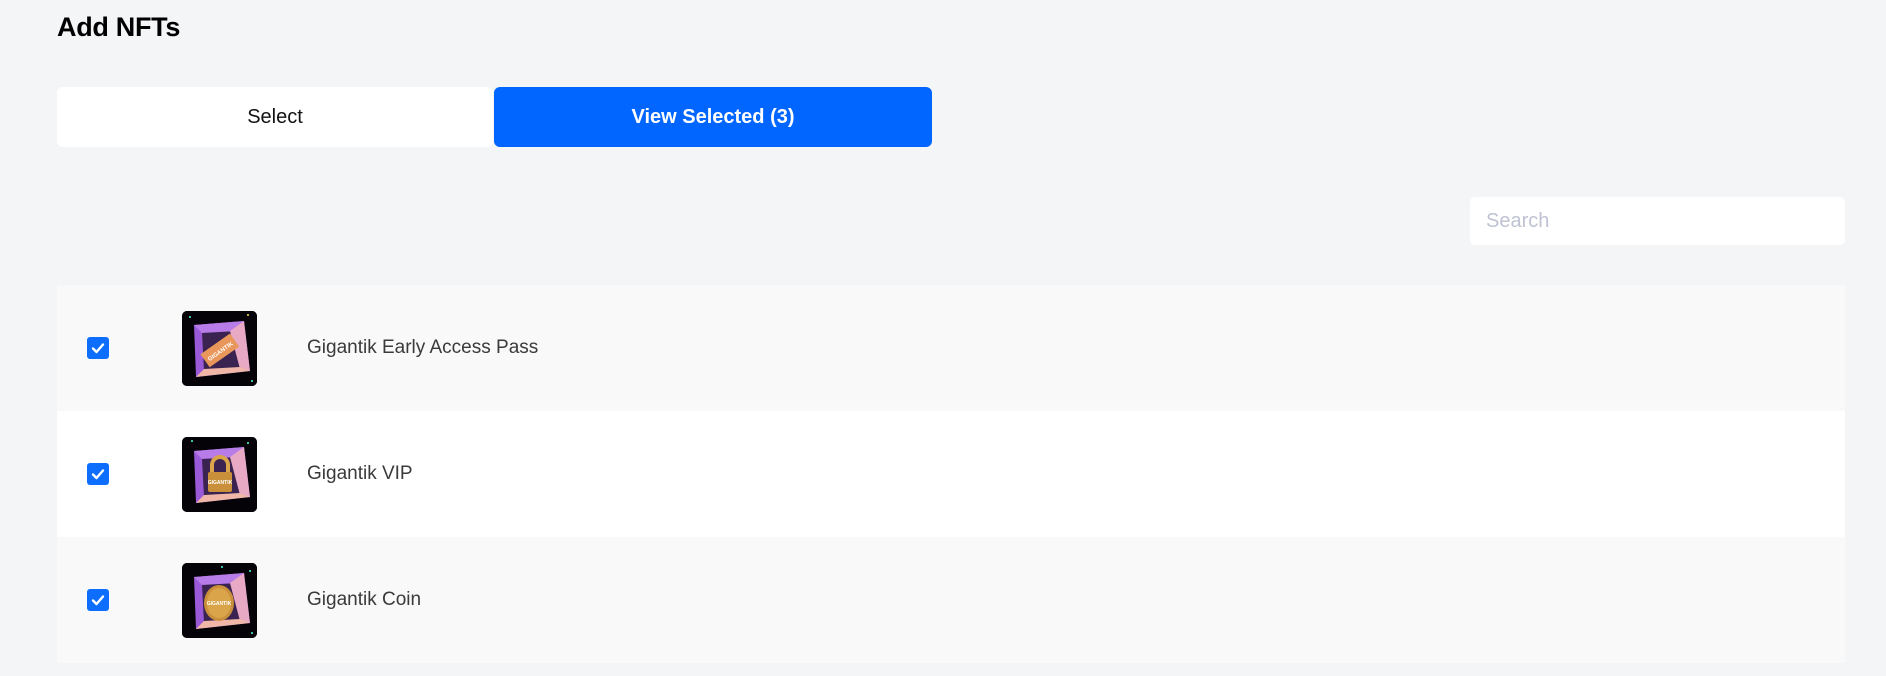  Describe the element at coordinates (119, 27) in the screenshot. I see `page-title: Add NFTs` at that location.